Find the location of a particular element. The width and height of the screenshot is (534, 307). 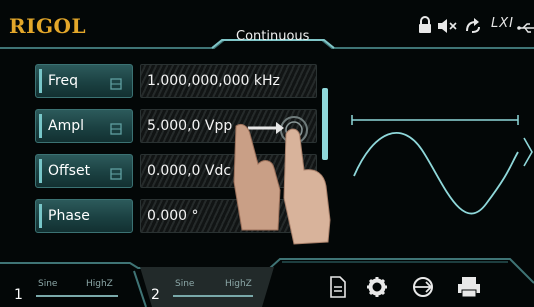

lock-icon is located at coordinates (425, 27).